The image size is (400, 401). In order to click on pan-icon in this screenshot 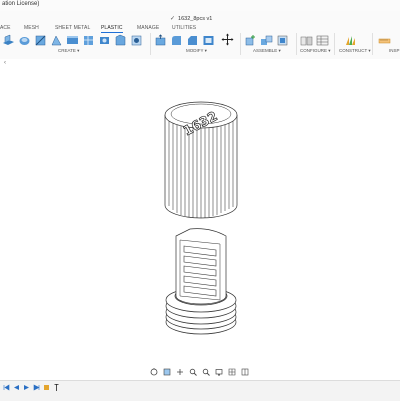, I will do `click(180, 372)`.